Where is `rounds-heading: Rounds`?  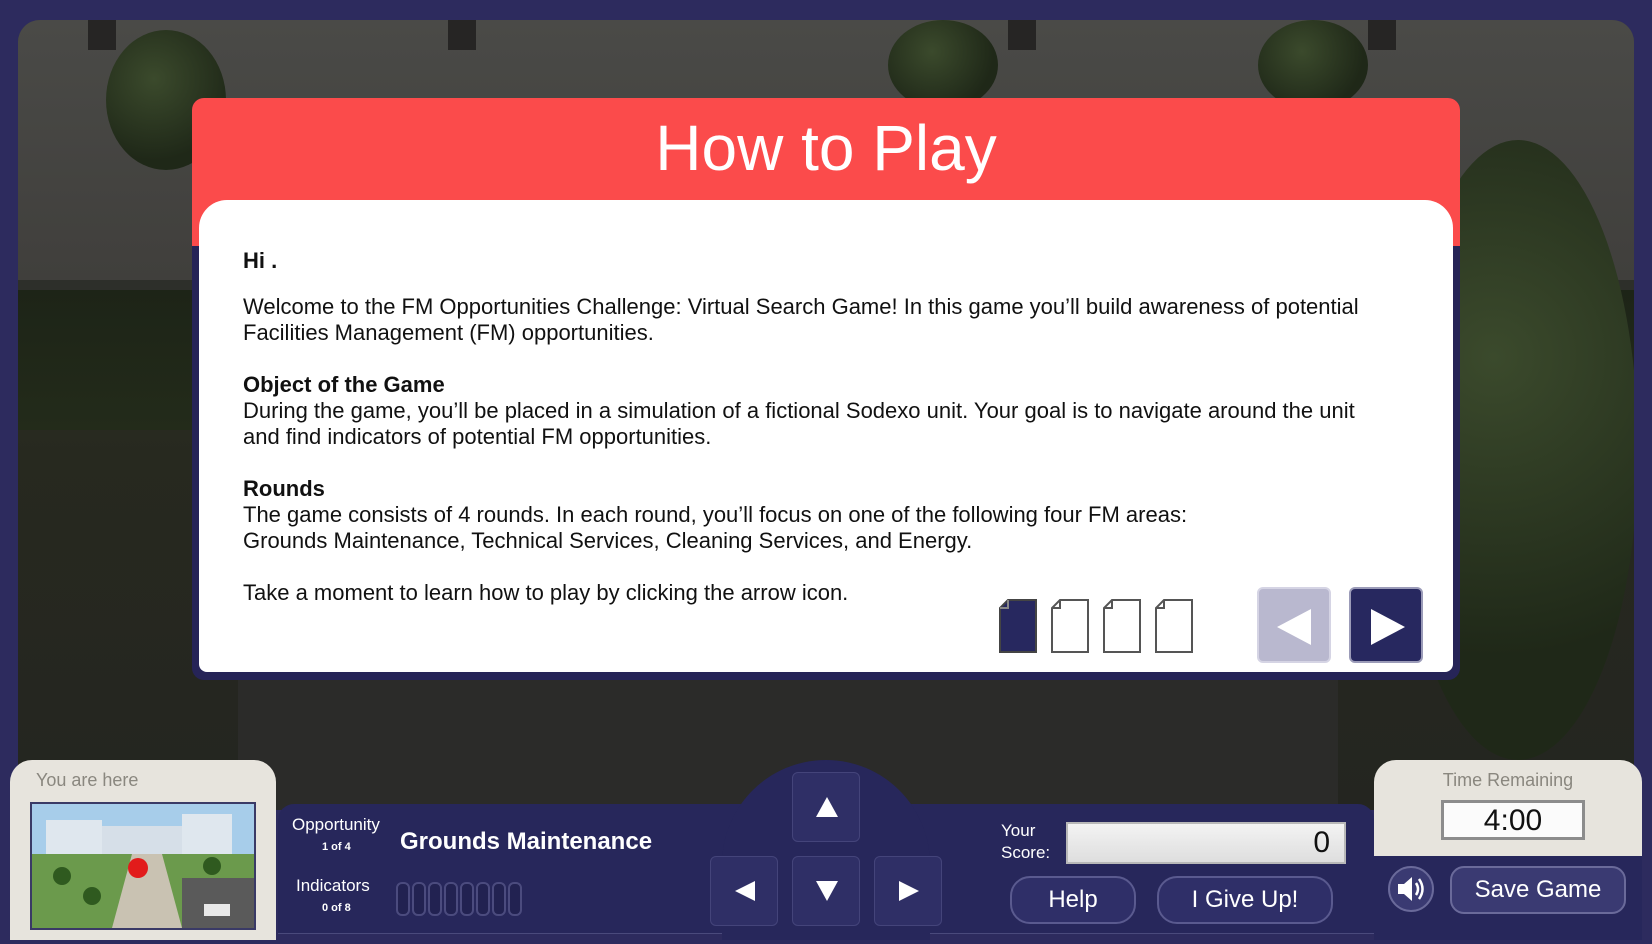 rounds-heading: Rounds is located at coordinates (284, 488).